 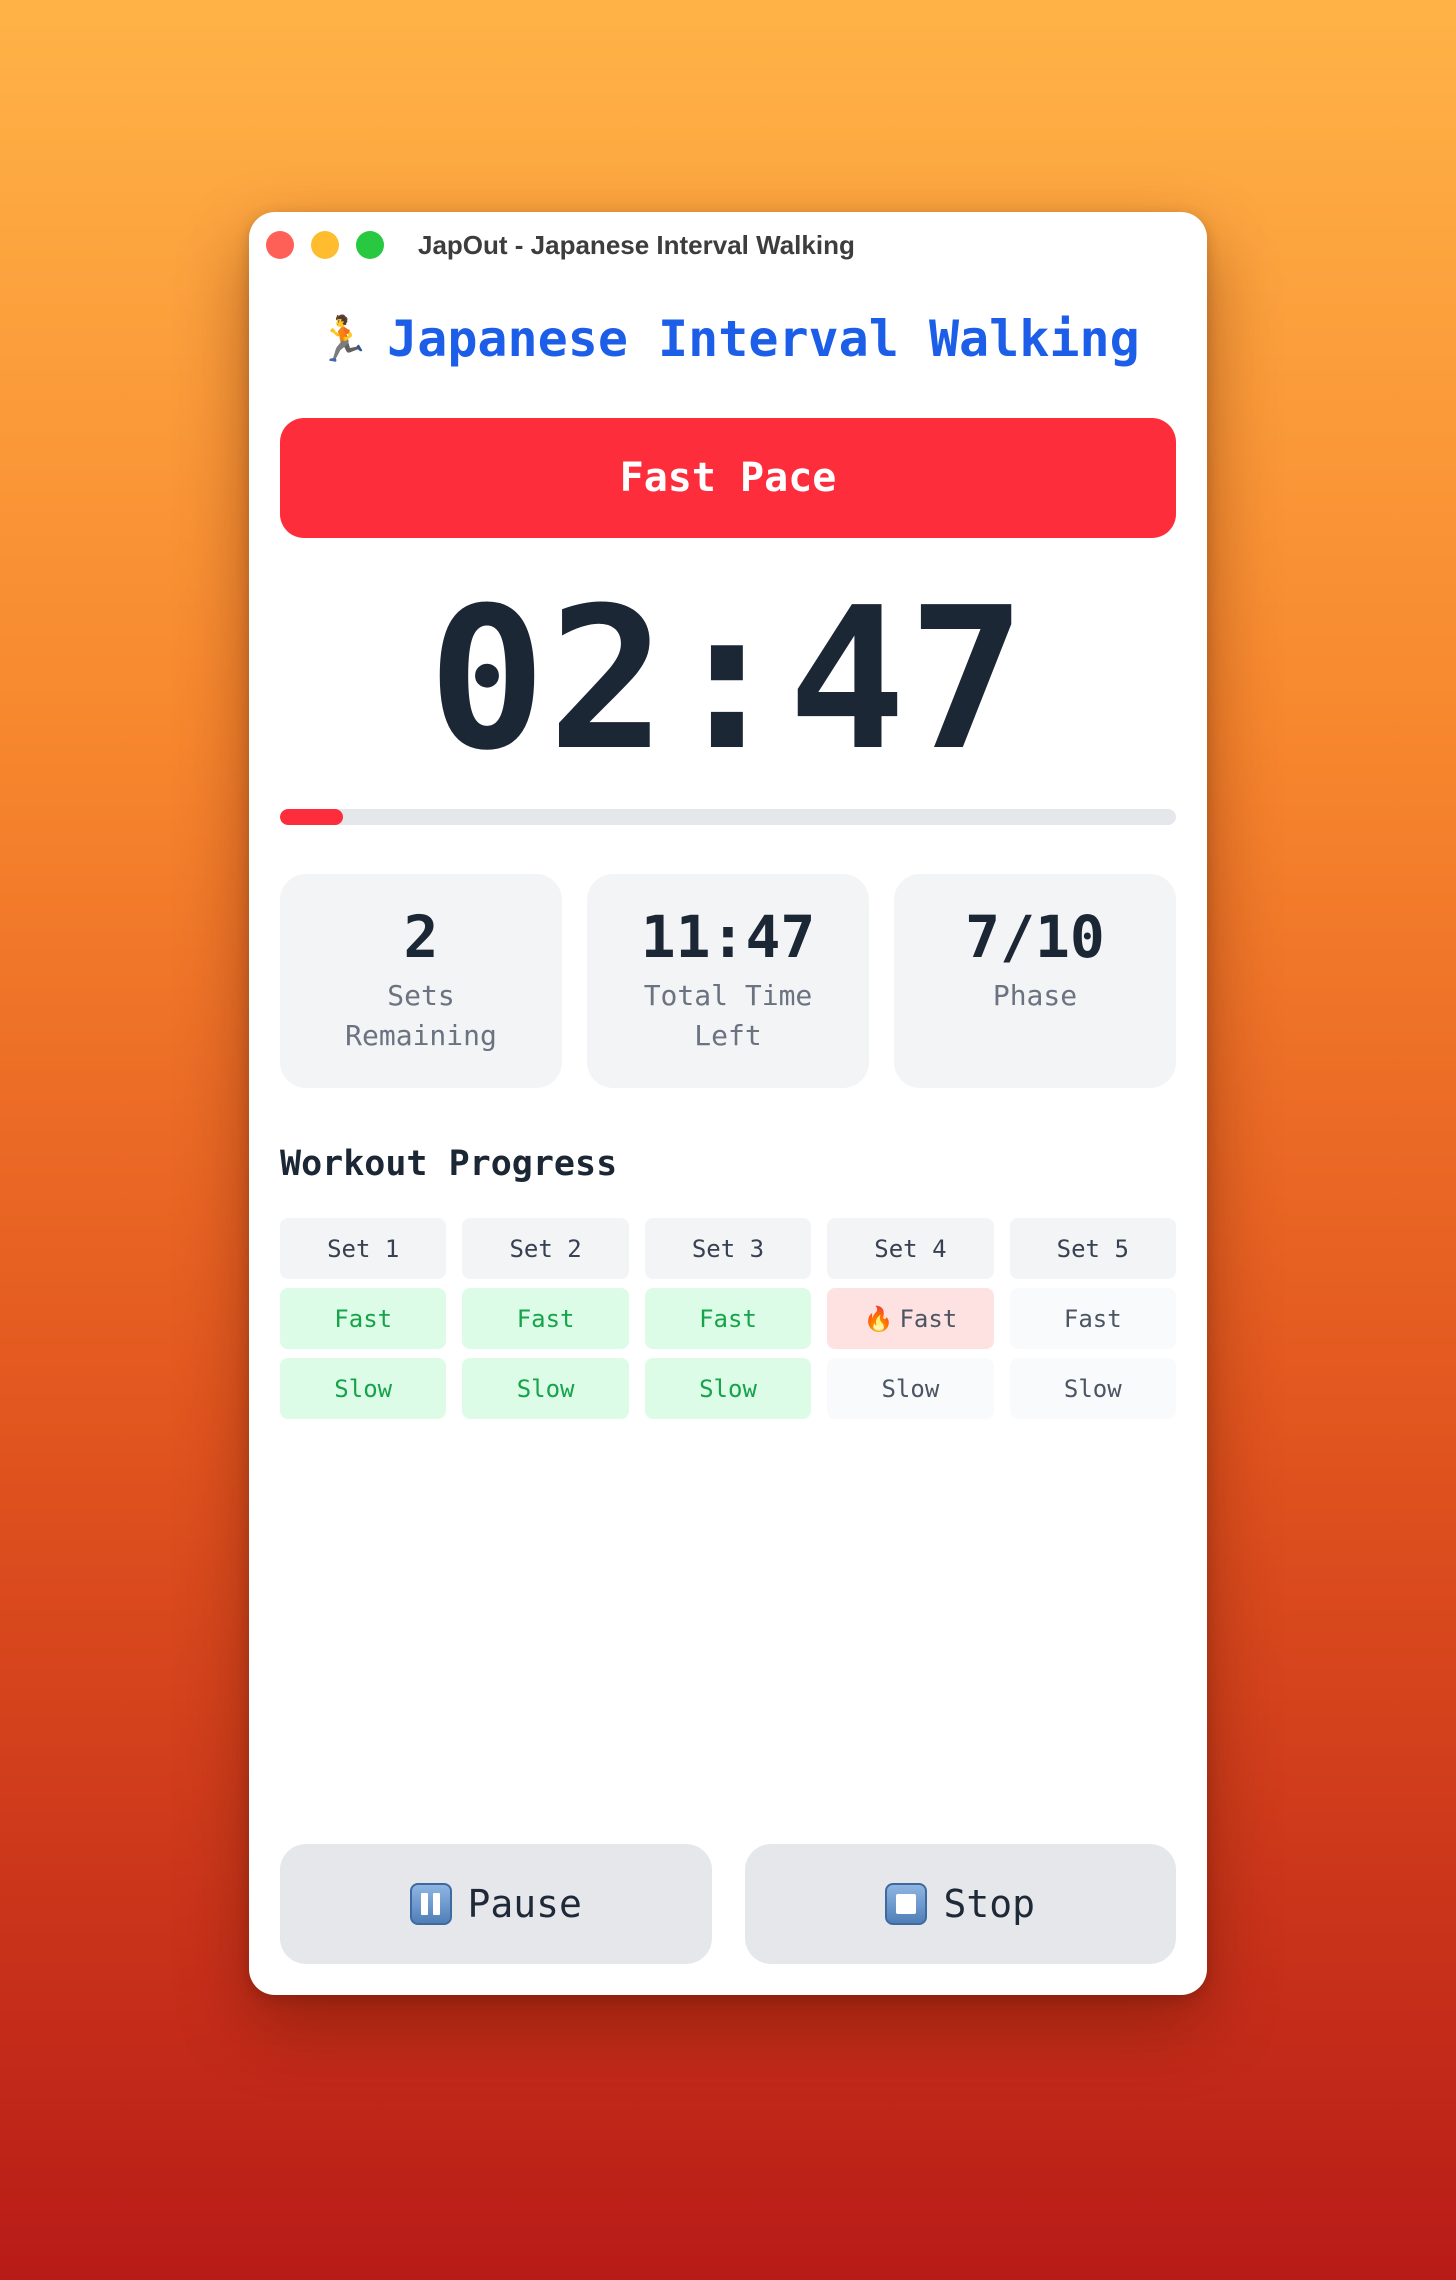 I want to click on stop-button: Stop, so click(x=960, y=1904).